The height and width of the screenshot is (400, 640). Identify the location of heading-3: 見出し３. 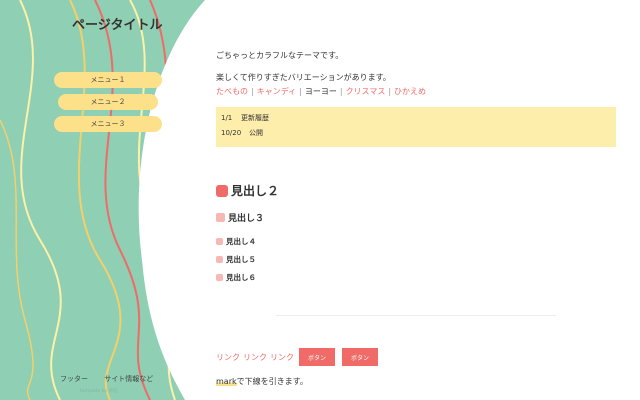
(240, 217).